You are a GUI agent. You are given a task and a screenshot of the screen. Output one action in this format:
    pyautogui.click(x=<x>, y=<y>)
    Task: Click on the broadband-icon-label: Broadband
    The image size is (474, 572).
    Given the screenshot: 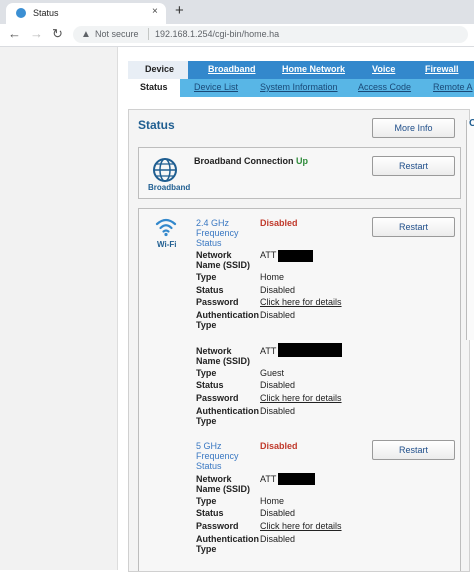 What is the action you would take?
    pyautogui.click(x=169, y=187)
    